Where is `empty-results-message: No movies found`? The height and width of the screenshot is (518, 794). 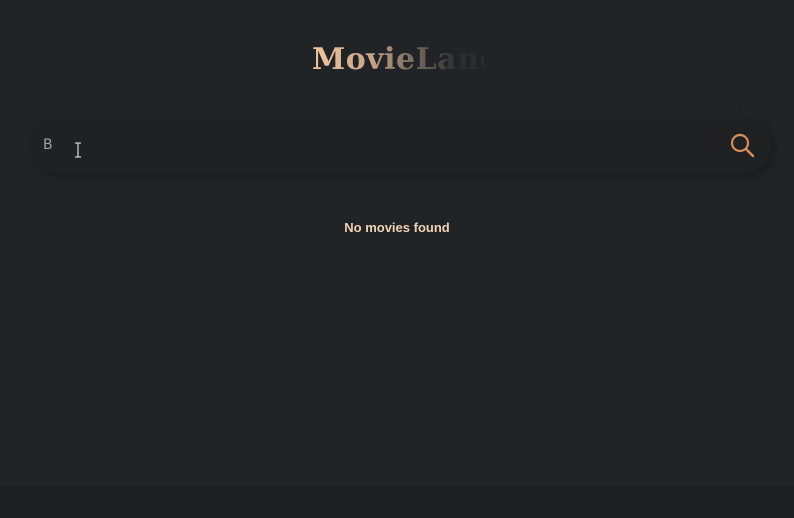 empty-results-message: No movies found is located at coordinates (397, 227).